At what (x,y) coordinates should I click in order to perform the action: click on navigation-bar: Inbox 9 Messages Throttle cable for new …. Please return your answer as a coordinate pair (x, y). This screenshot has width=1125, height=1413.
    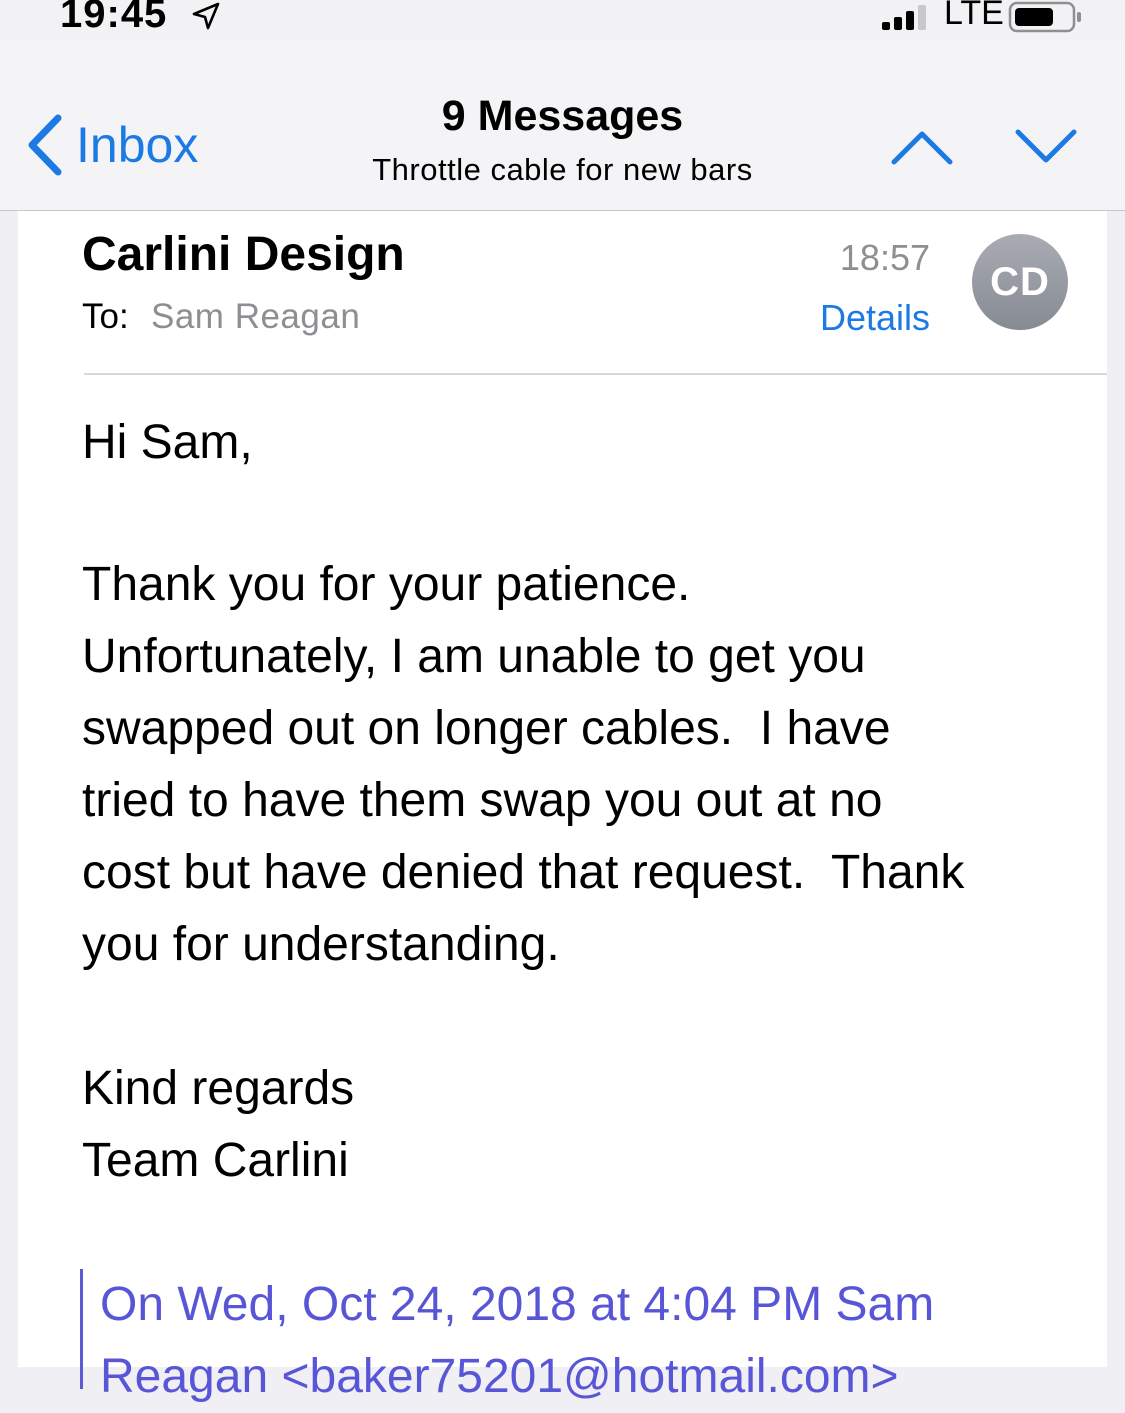
    Looking at the image, I should click on (562, 125).